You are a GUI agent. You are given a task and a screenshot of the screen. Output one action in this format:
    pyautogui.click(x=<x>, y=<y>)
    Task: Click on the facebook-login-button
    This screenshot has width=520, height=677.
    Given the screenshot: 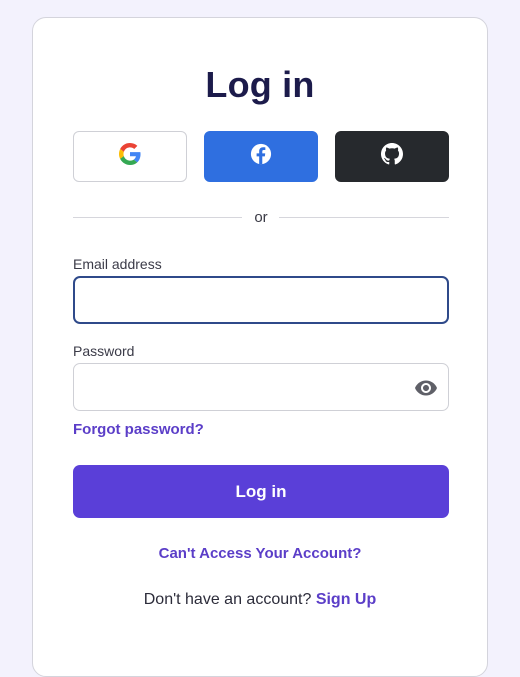 What is the action you would take?
    pyautogui.click(x=261, y=156)
    